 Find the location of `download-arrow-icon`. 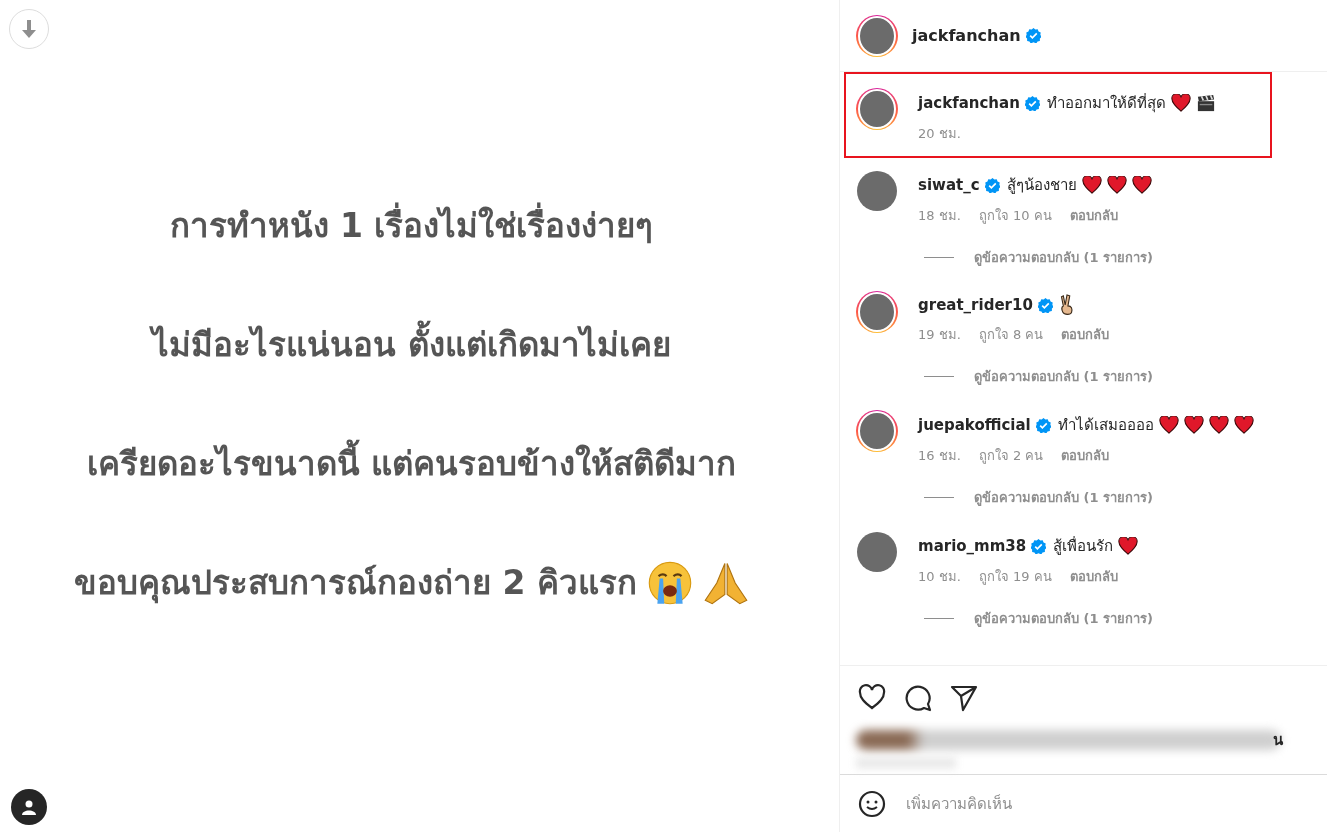

download-arrow-icon is located at coordinates (29, 29).